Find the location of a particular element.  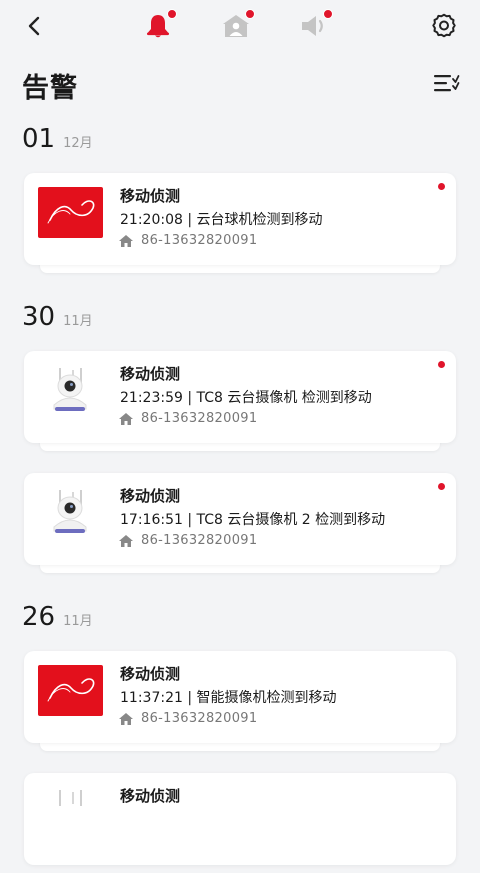

tab-visitor is located at coordinates (236, 26).